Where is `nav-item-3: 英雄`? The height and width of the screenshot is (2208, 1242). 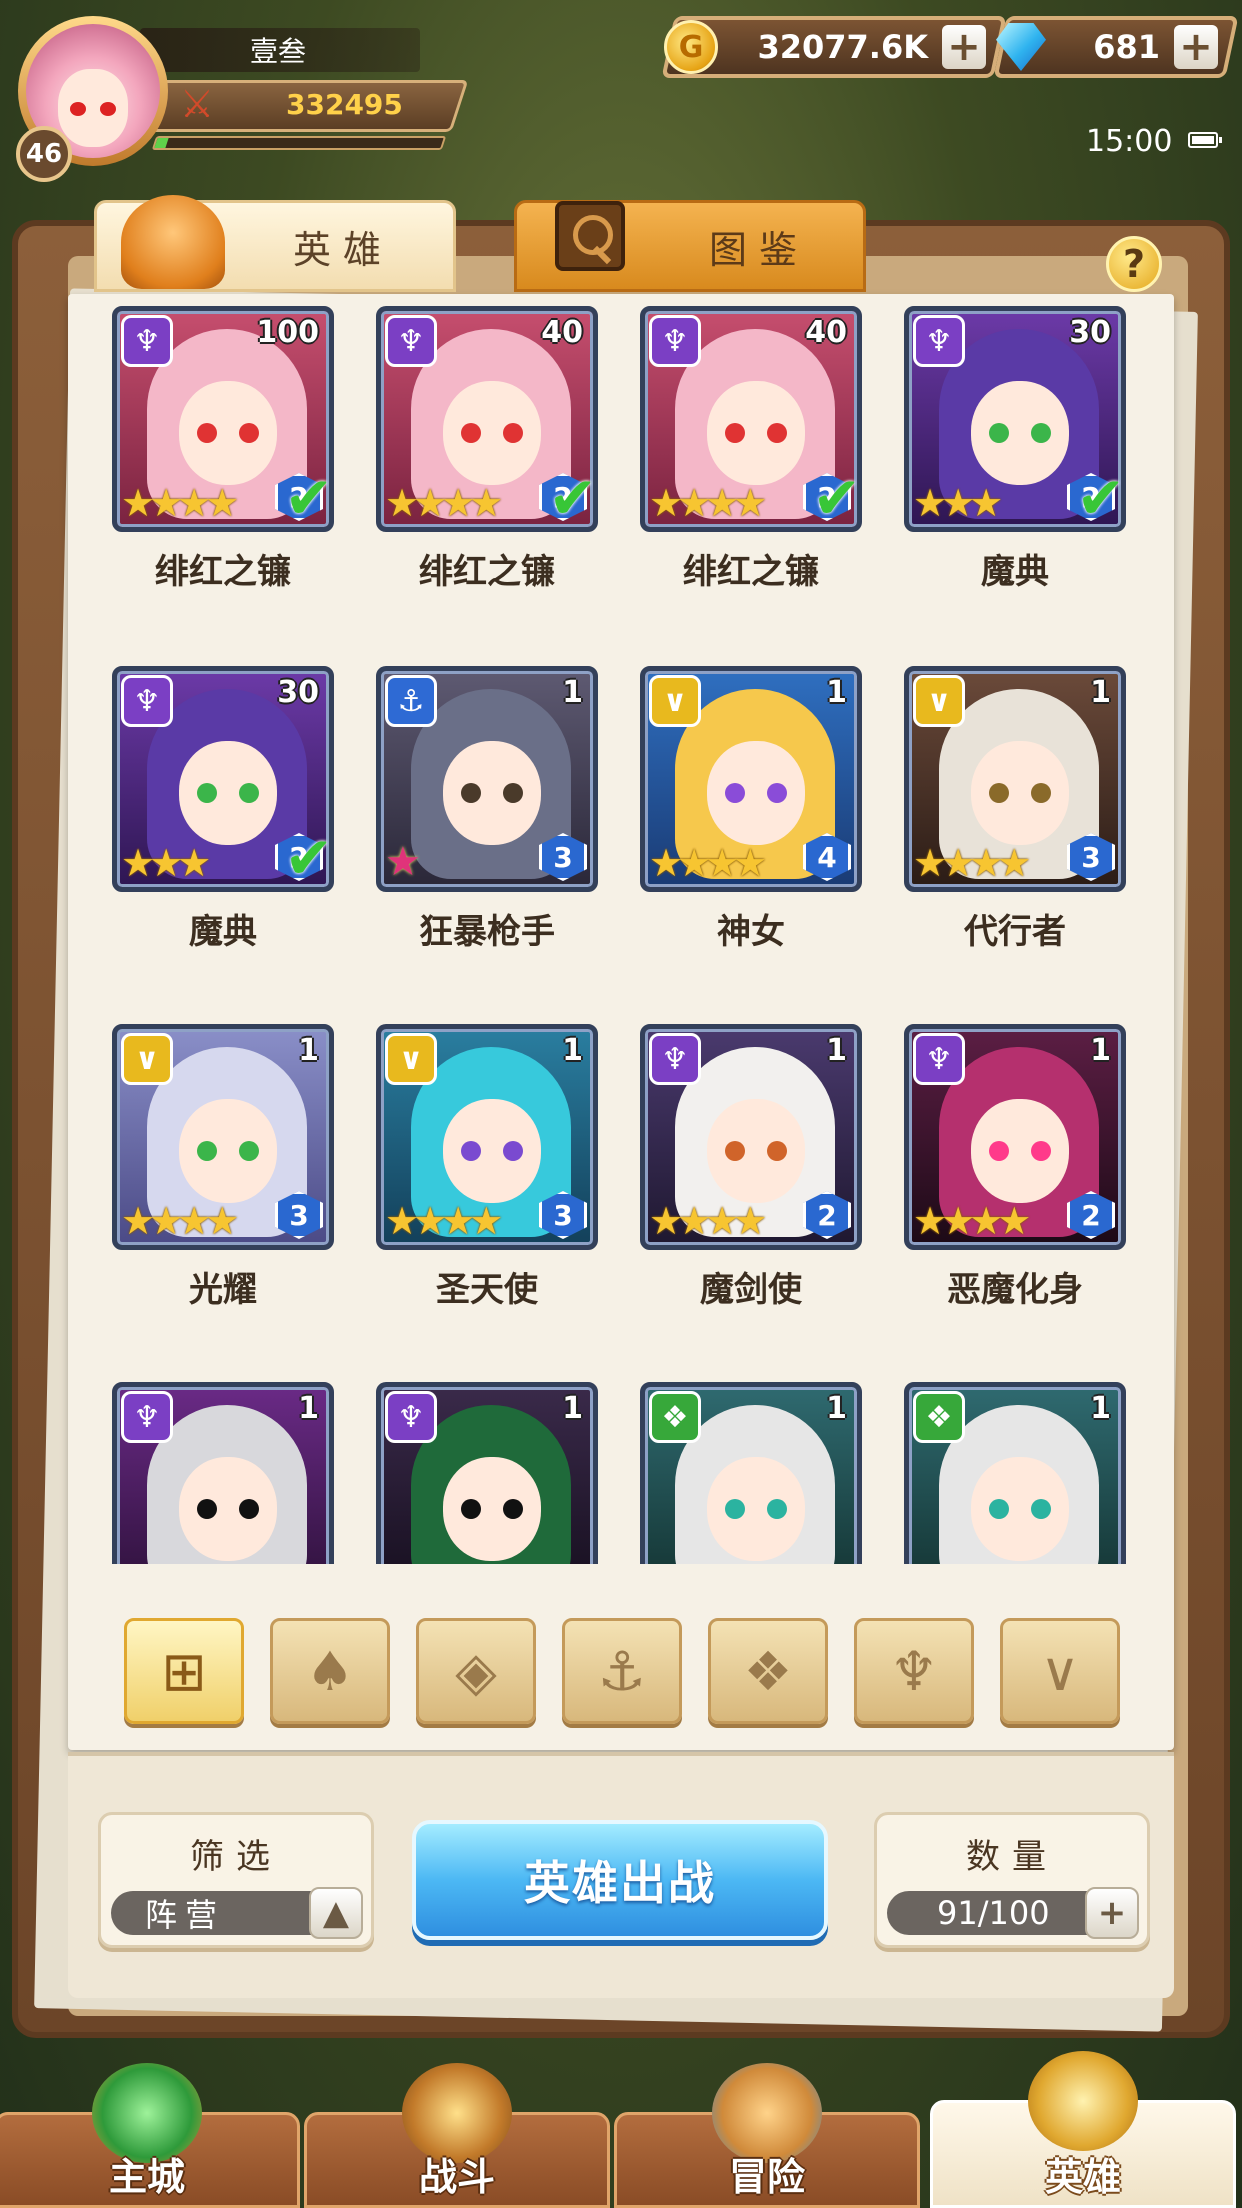
nav-item-3: 英雄 is located at coordinates (1083, 2129).